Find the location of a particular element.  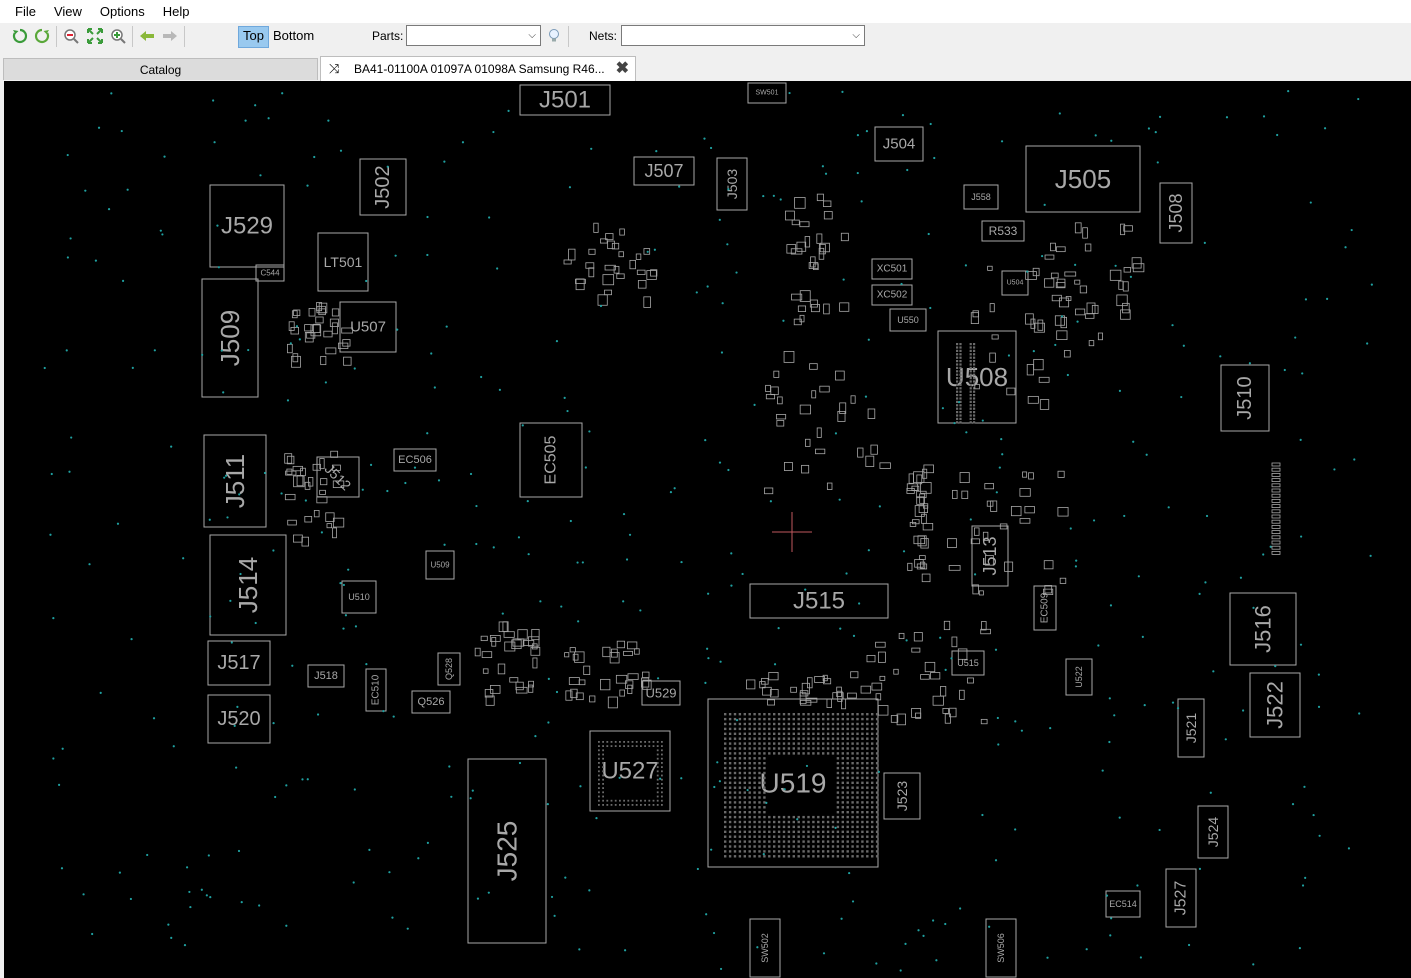

component-label-j516: J516 is located at coordinates (1263, 629).